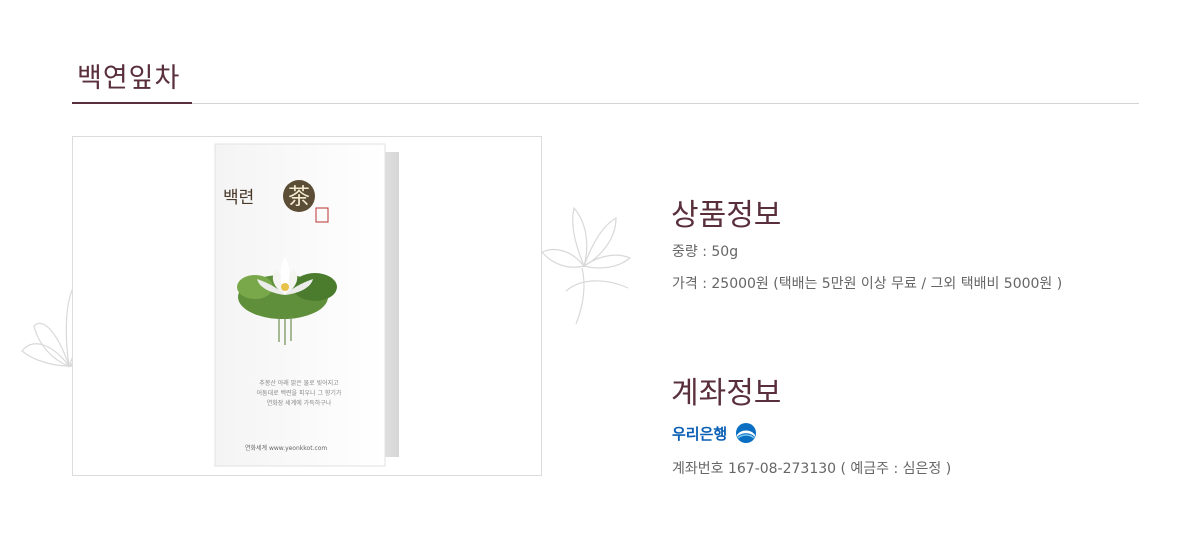 The width and height of the screenshot is (1200, 556). Describe the element at coordinates (746, 433) in the screenshot. I see `woori-bank-logo-icon` at that location.